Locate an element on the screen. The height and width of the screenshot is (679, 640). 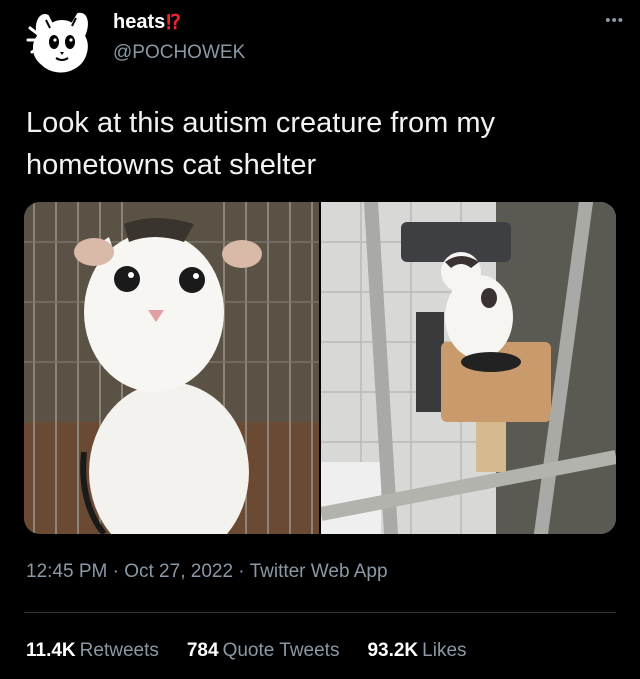
avatar is located at coordinates (60, 40).